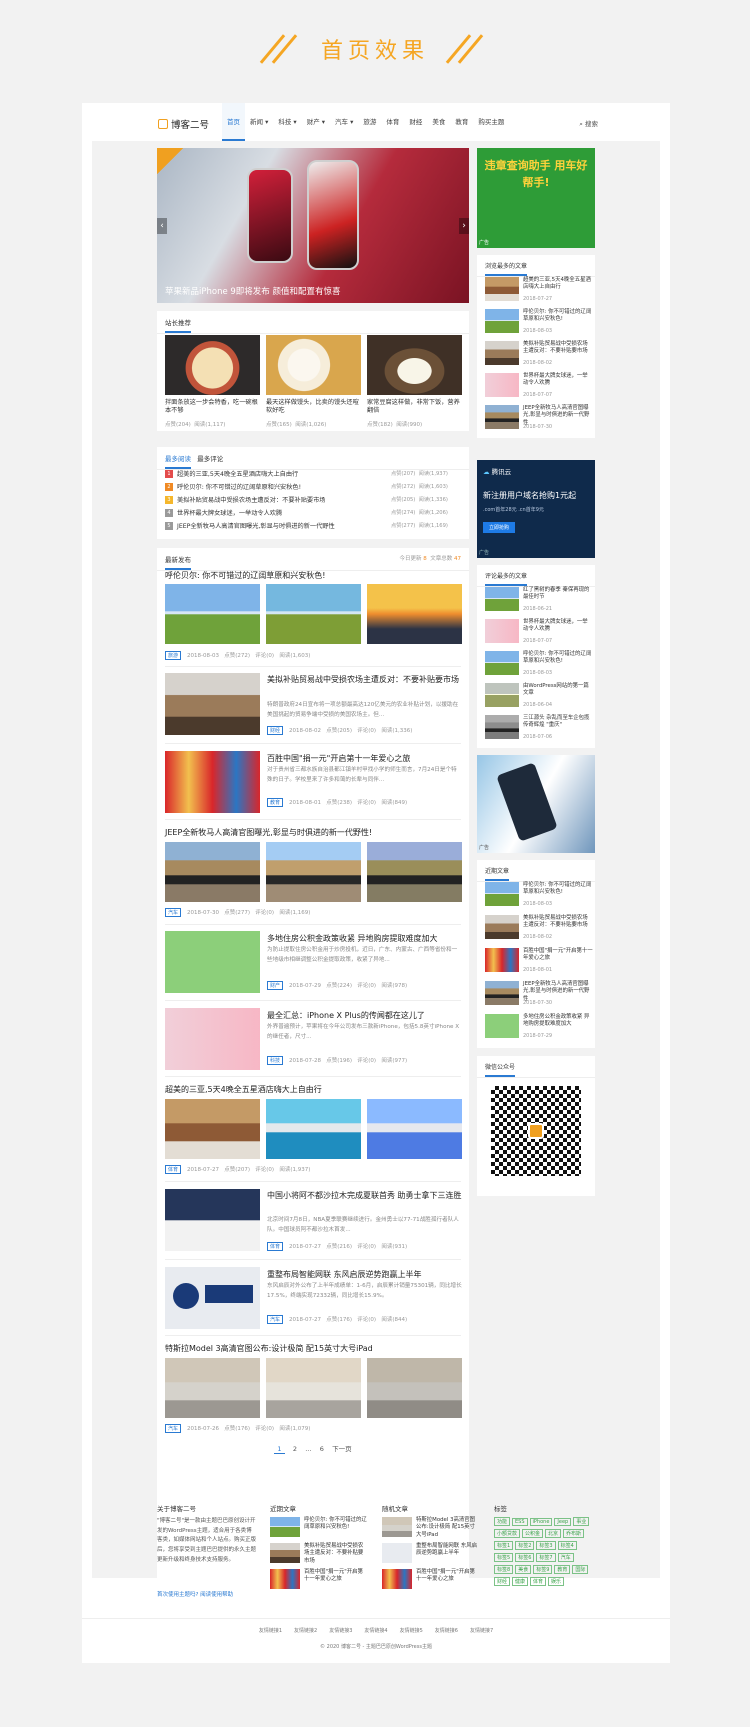  What do you see at coordinates (546, 1545) in the screenshot?
I see `tag-item: 标签3` at bounding box center [546, 1545].